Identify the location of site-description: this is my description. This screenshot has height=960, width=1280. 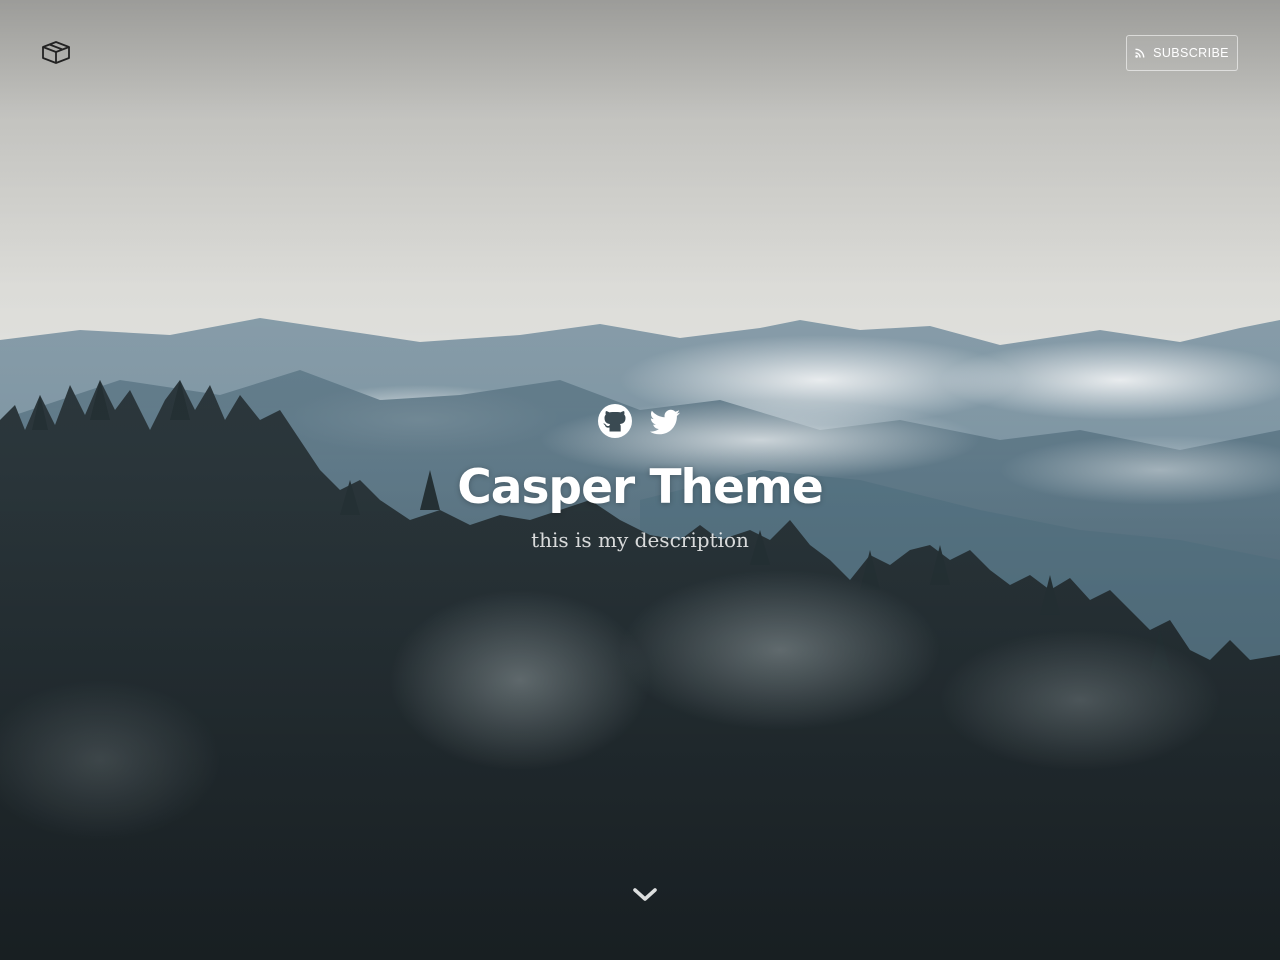
(640, 540).